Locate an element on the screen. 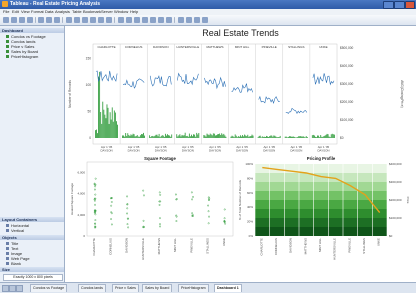 The image size is (416, 293). tableau-app-icon is located at coordinates (5, 4).